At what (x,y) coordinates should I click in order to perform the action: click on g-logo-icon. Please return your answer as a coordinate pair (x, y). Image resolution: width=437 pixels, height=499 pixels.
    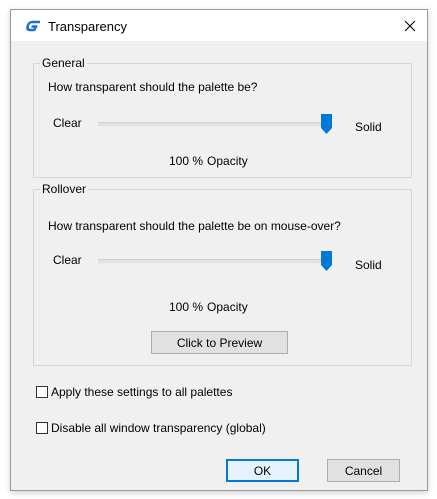
    Looking at the image, I should click on (33, 26).